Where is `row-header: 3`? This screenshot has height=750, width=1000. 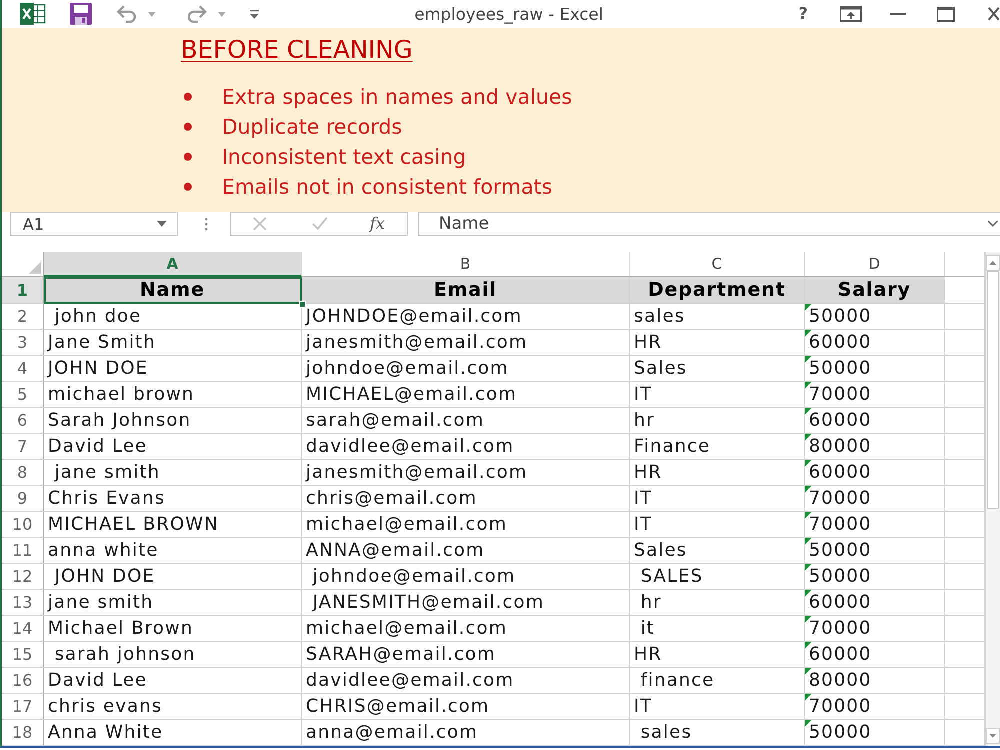 row-header: 3 is located at coordinates (23, 343).